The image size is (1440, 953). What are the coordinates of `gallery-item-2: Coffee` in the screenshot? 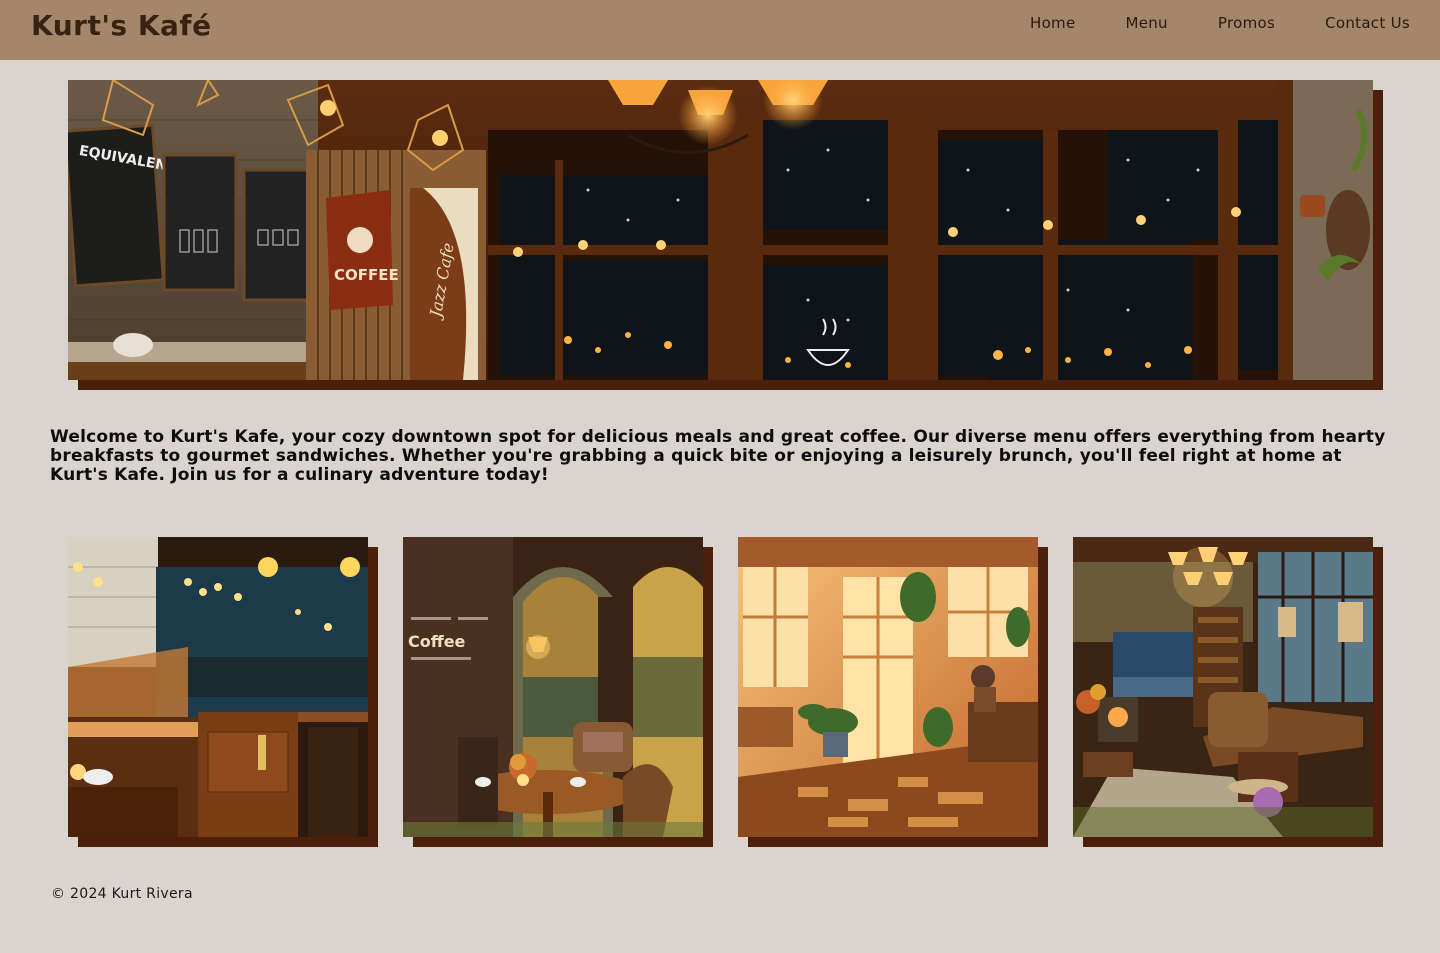 It's located at (558, 692).